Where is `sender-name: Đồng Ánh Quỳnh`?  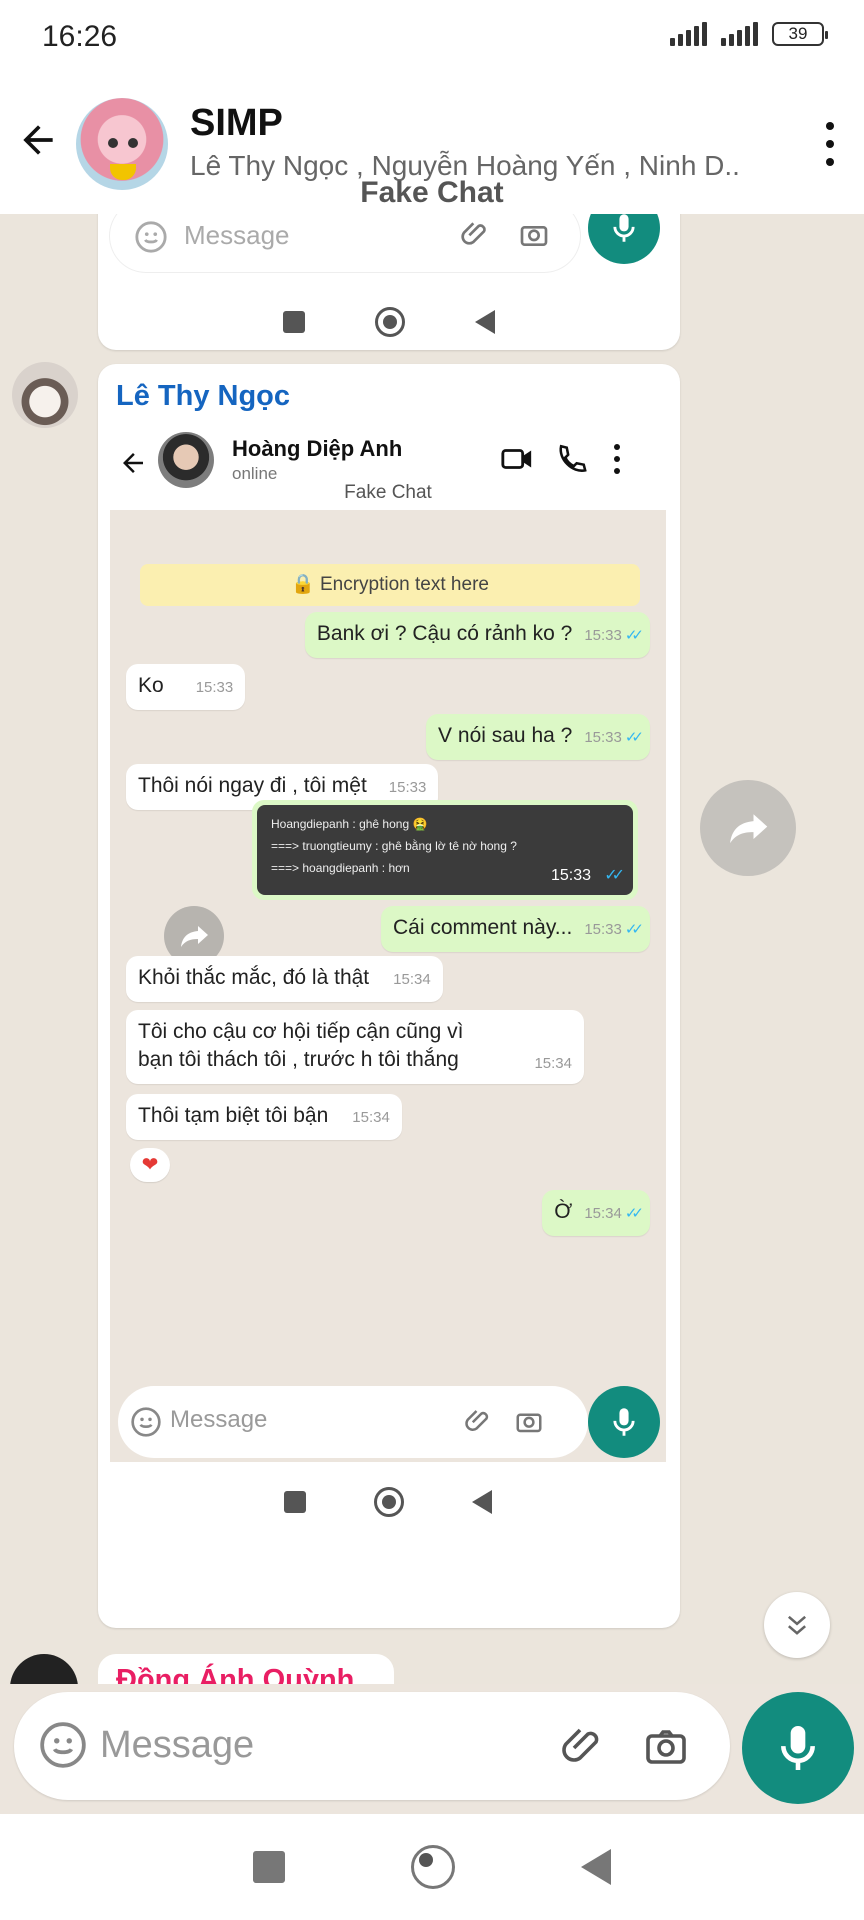
sender-name: Đồng Ánh Quỳnh is located at coordinates (235, 1674).